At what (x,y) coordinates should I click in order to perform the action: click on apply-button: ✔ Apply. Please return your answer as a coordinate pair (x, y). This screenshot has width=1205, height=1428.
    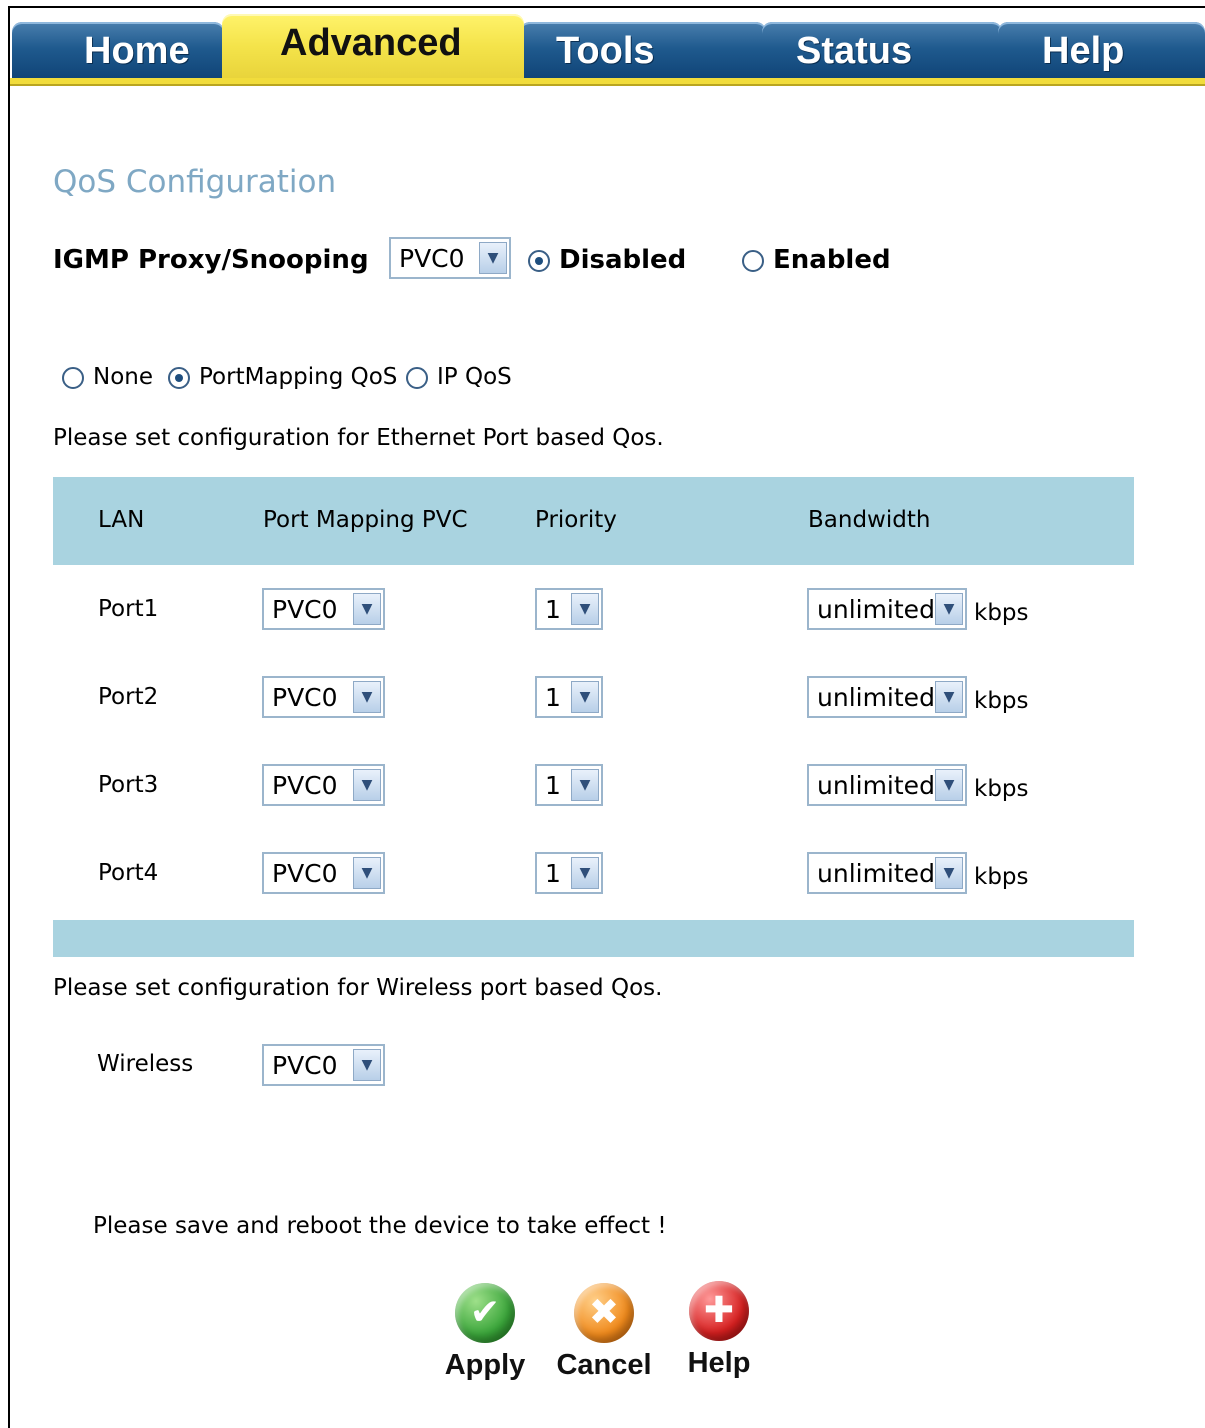
    Looking at the image, I should click on (485, 1343).